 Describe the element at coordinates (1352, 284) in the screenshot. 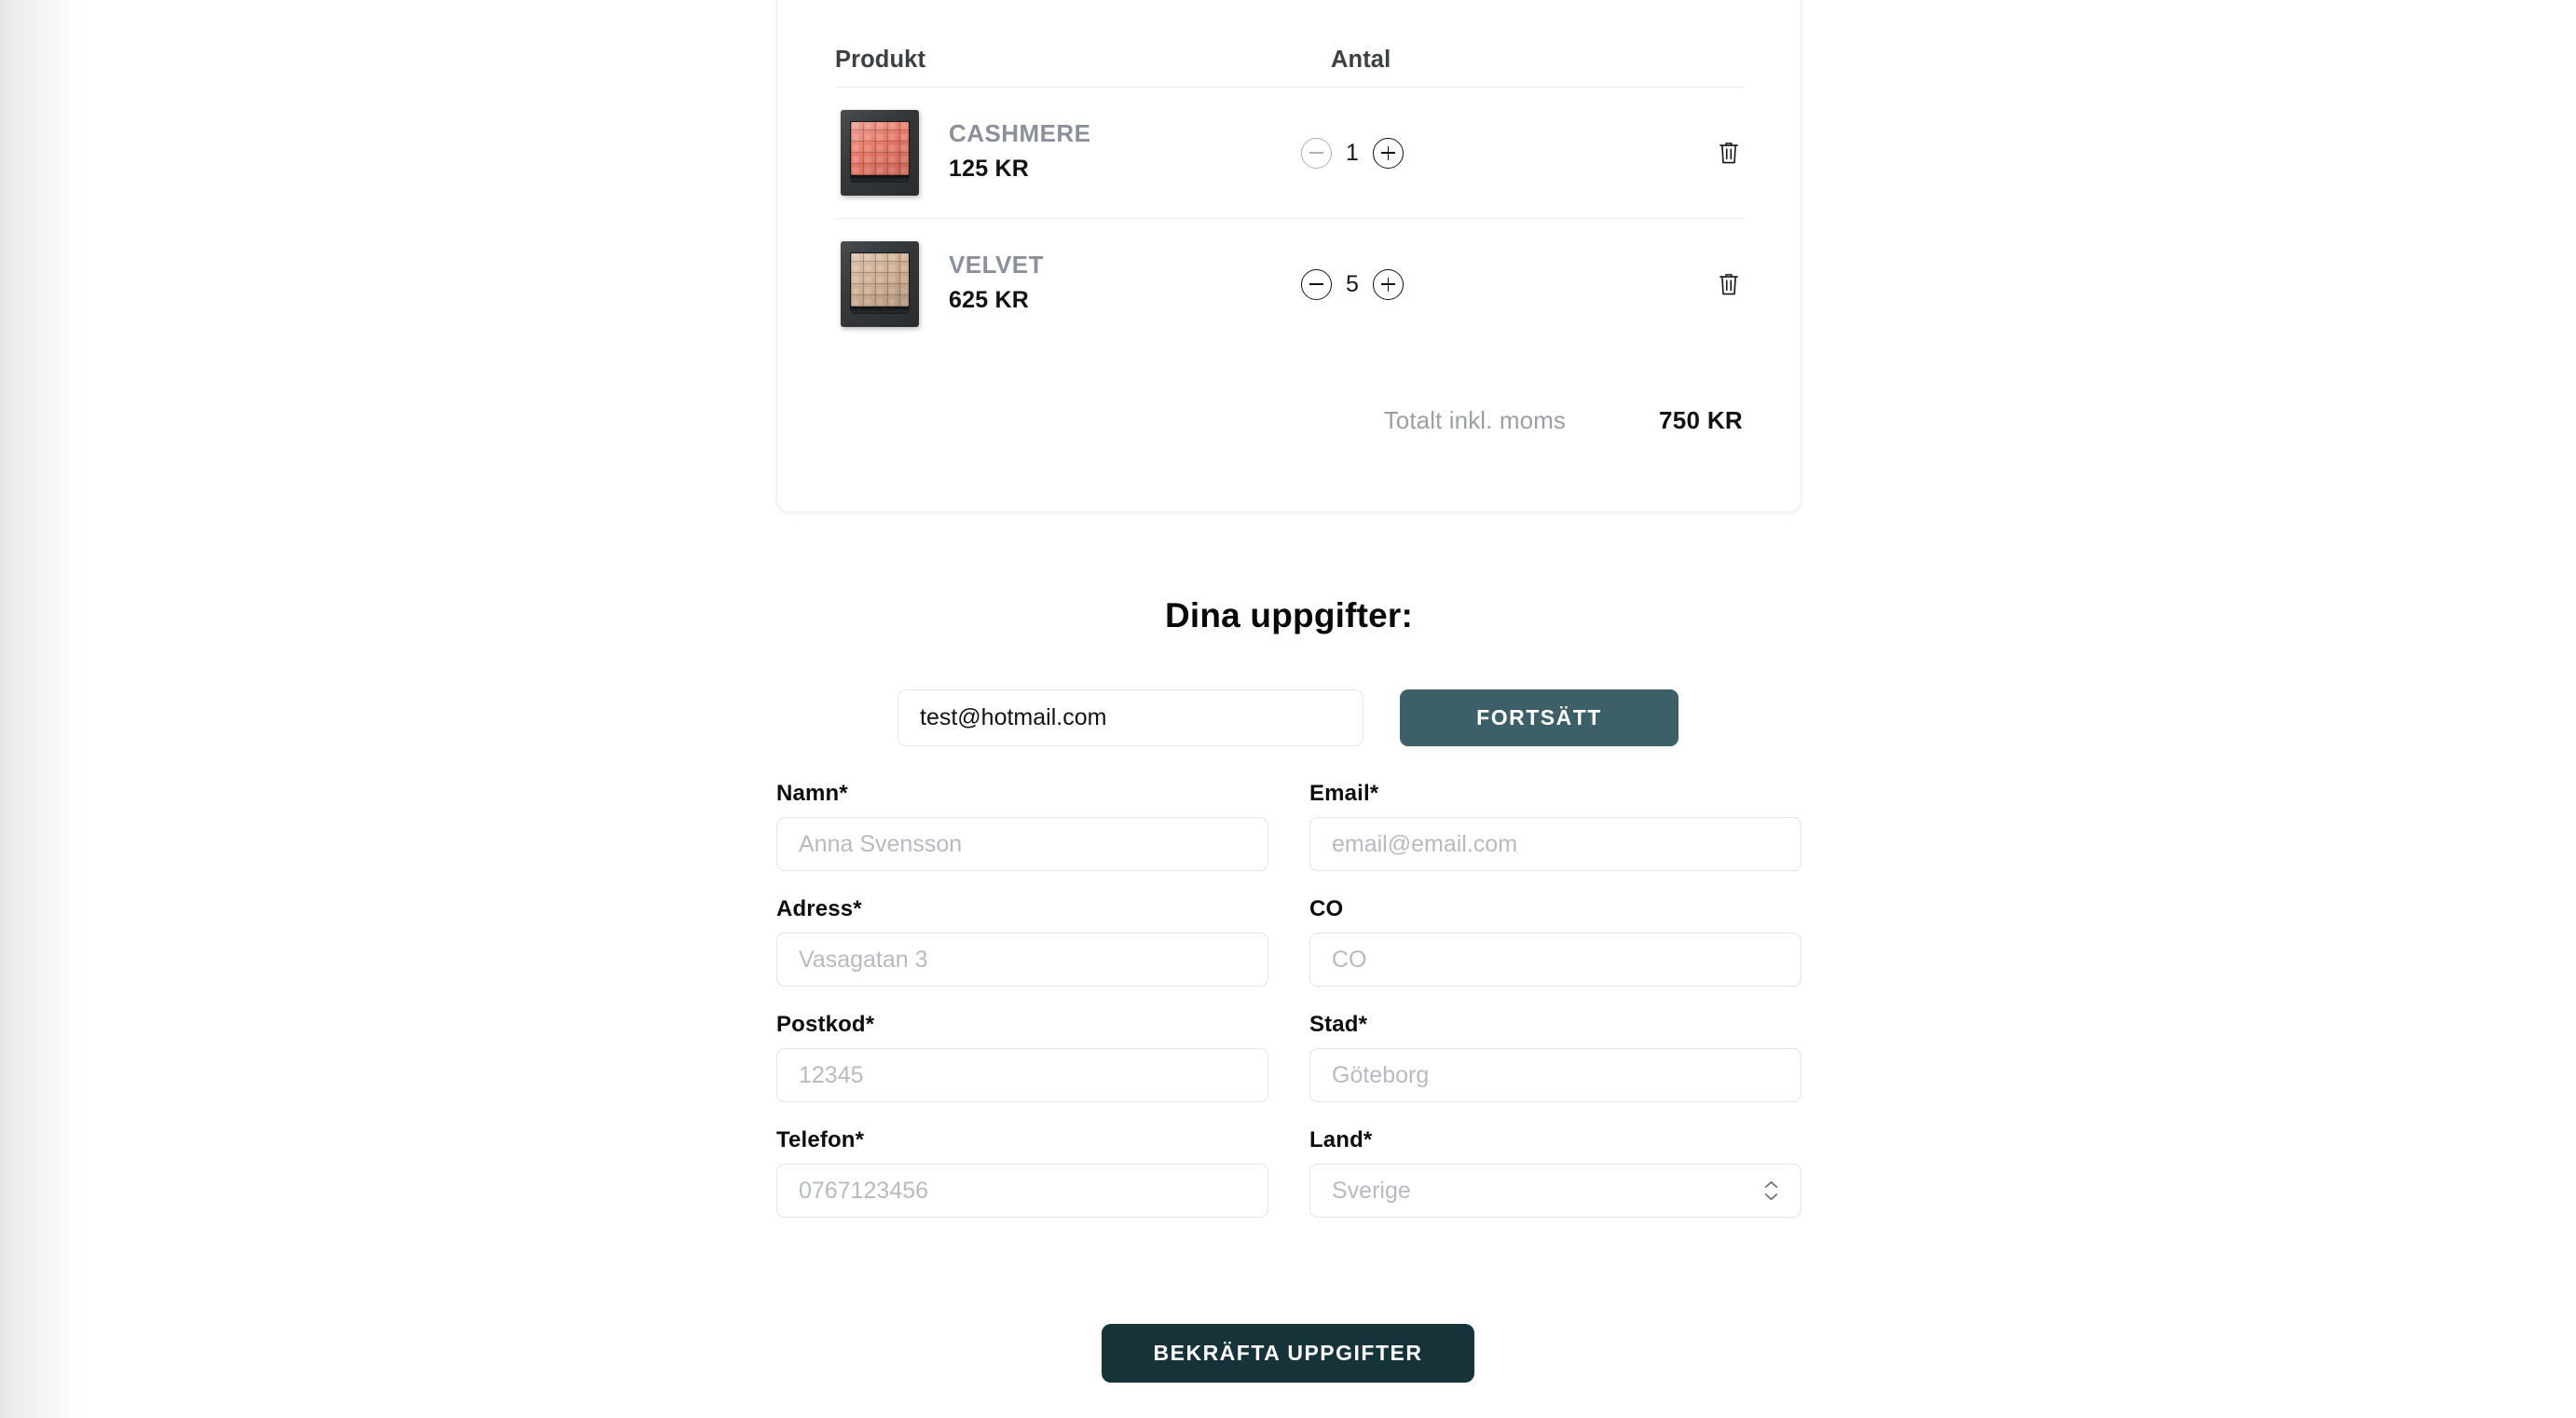

I see `cart-item-quantity-value: 5` at that location.